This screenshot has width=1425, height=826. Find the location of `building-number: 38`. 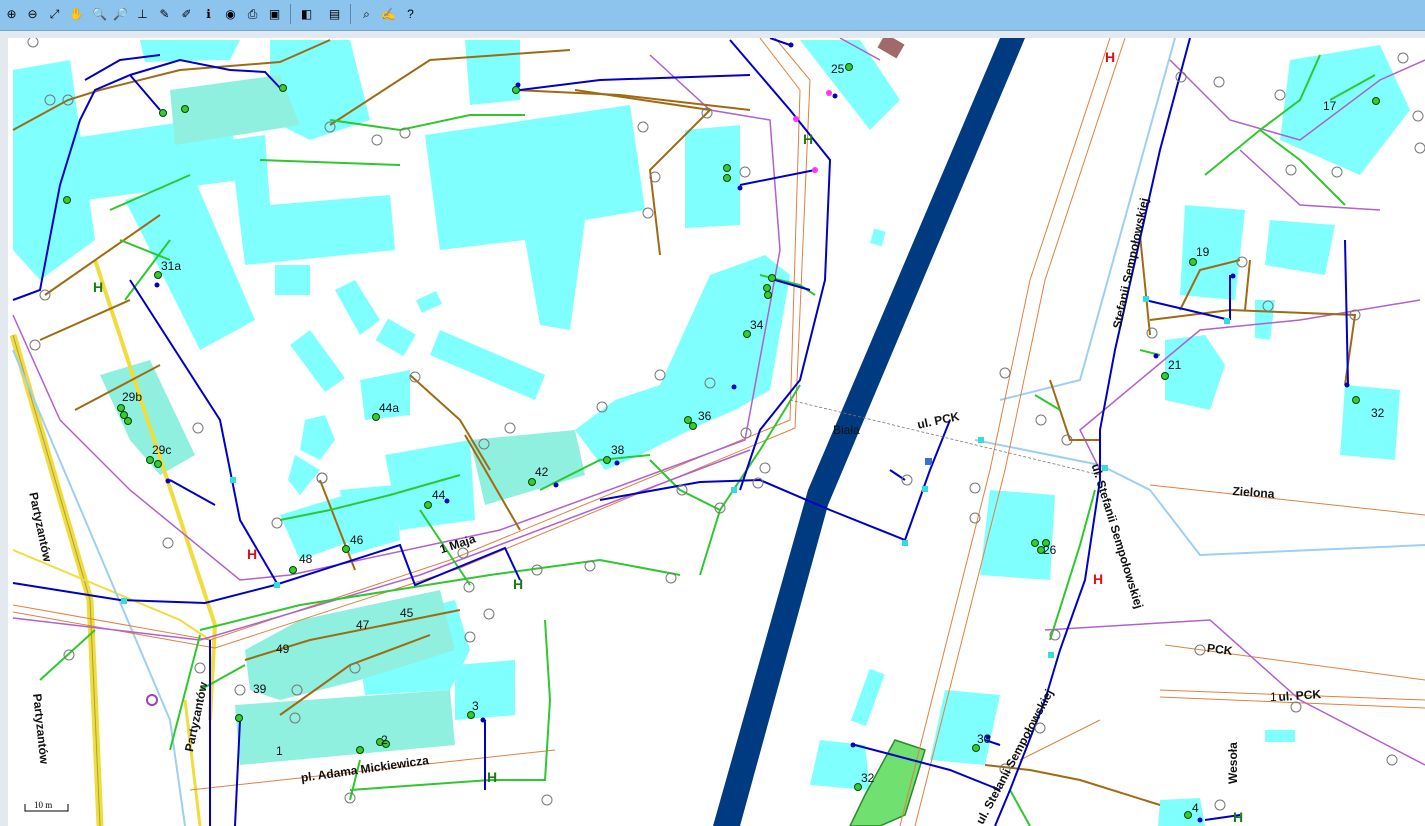

building-number: 38 is located at coordinates (618, 450).